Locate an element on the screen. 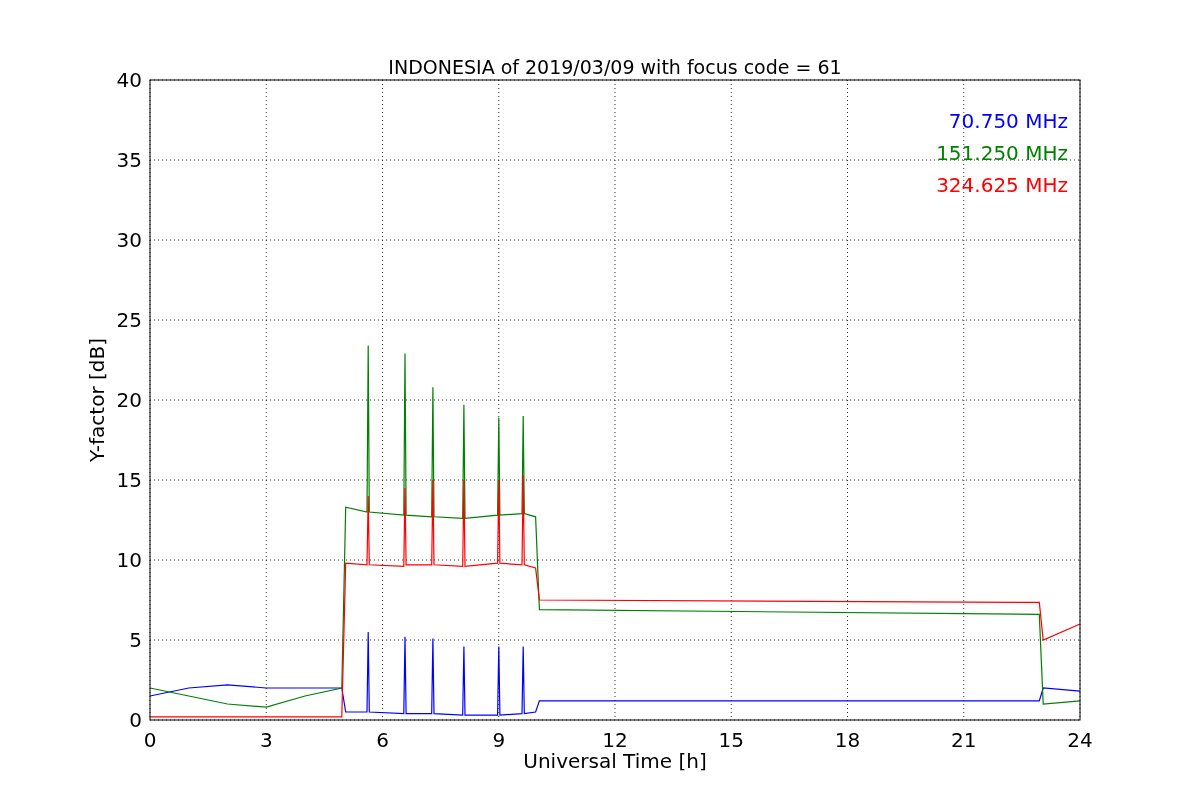 The height and width of the screenshot is (800, 1200). legend-entry: 70.750 MHz is located at coordinates (1008, 121).